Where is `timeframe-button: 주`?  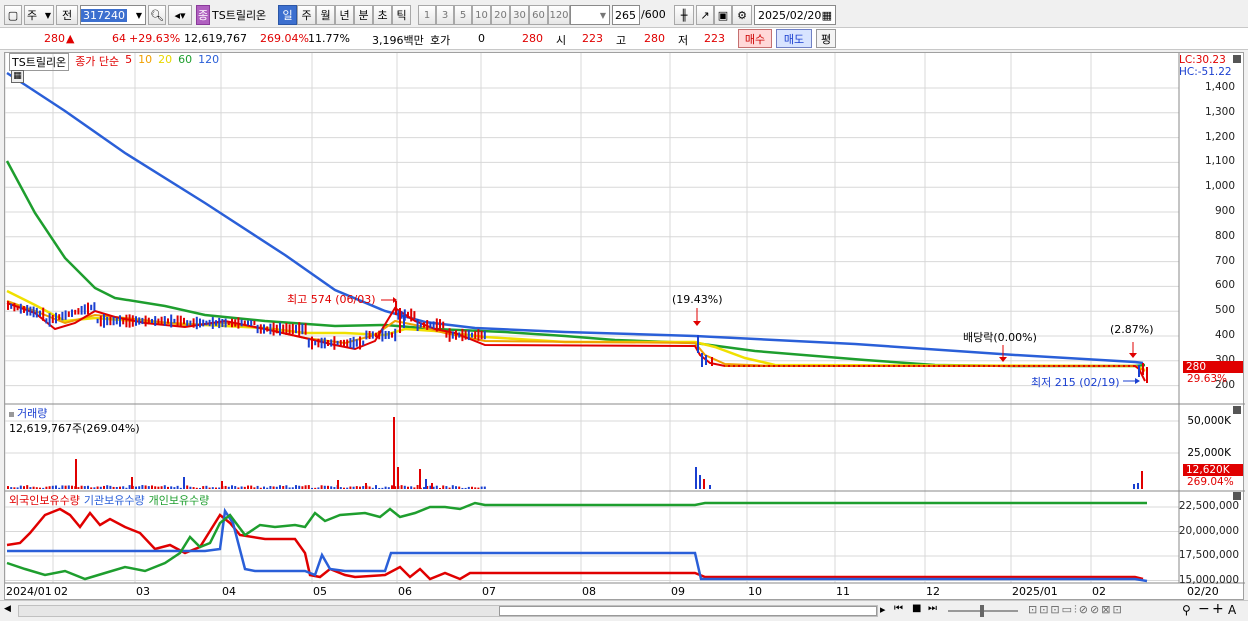 timeframe-button: 주 is located at coordinates (306, 15).